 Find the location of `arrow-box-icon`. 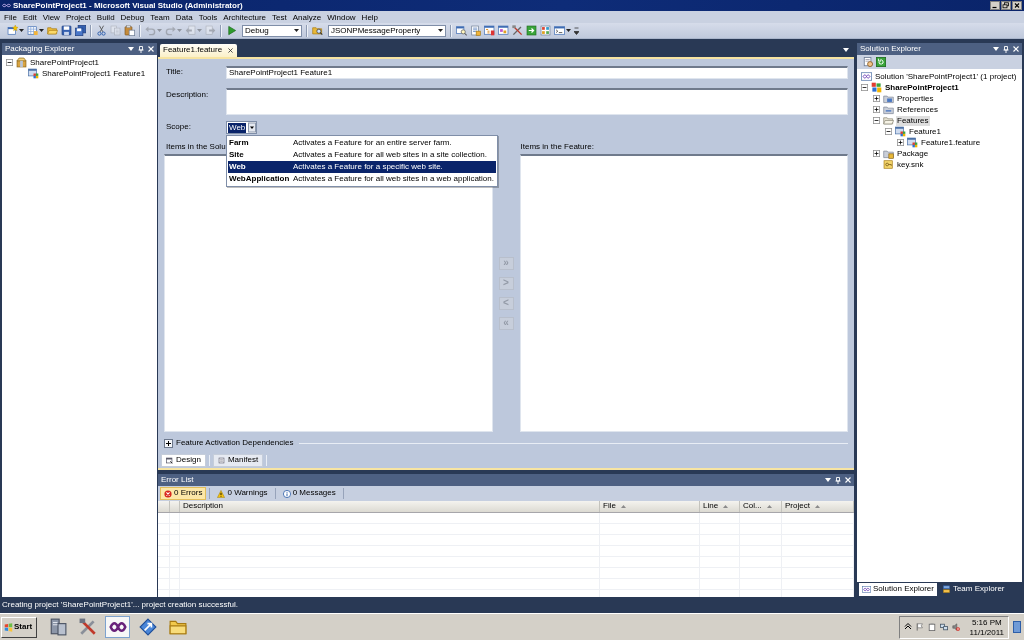

arrow-box-icon is located at coordinates (531, 30).